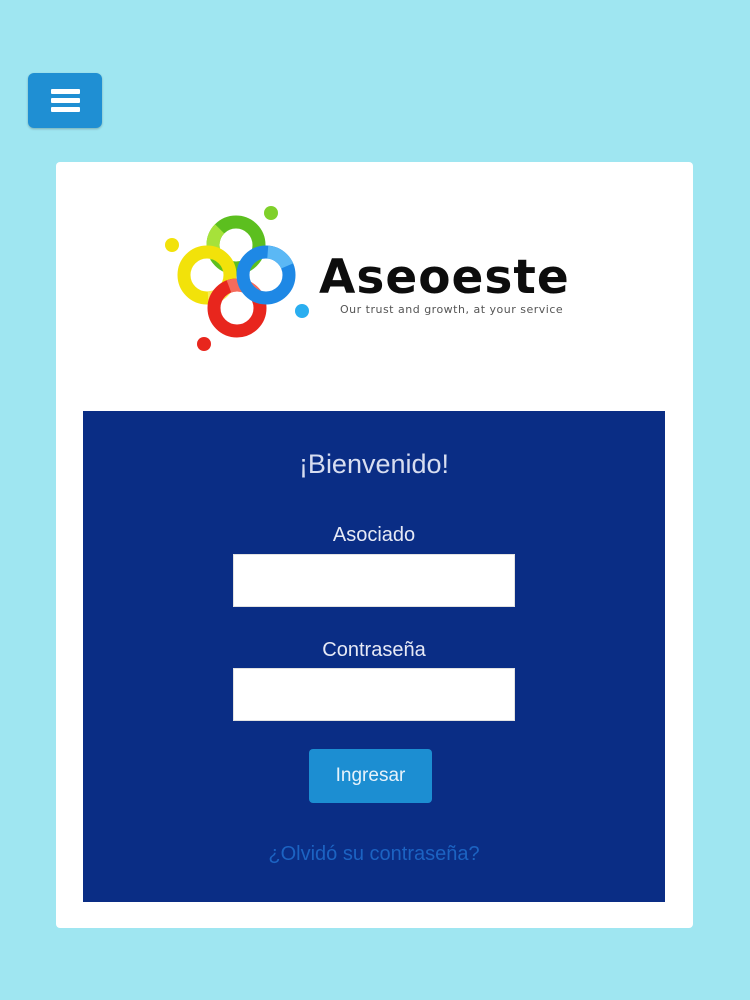 Image resolution: width=750 pixels, height=1000 pixels. Describe the element at coordinates (444, 277) in the screenshot. I see `brand-name: Aseoeste` at that location.